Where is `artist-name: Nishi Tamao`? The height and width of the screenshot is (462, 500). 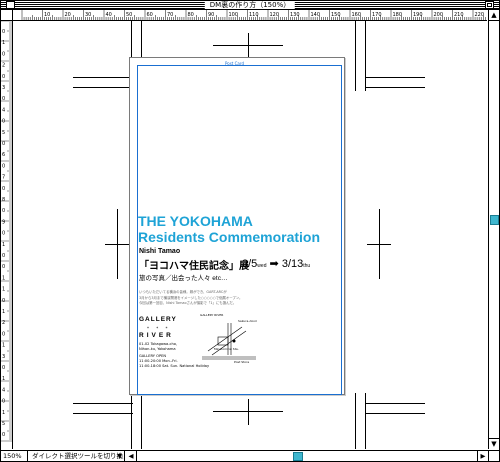
artist-name: Nishi Tamao is located at coordinates (159, 251).